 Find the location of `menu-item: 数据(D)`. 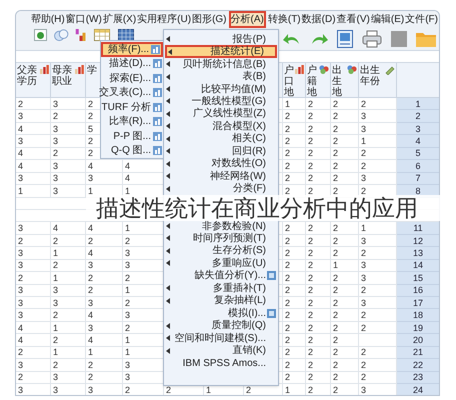

menu-item: 数据(D) is located at coordinates (319, 19).